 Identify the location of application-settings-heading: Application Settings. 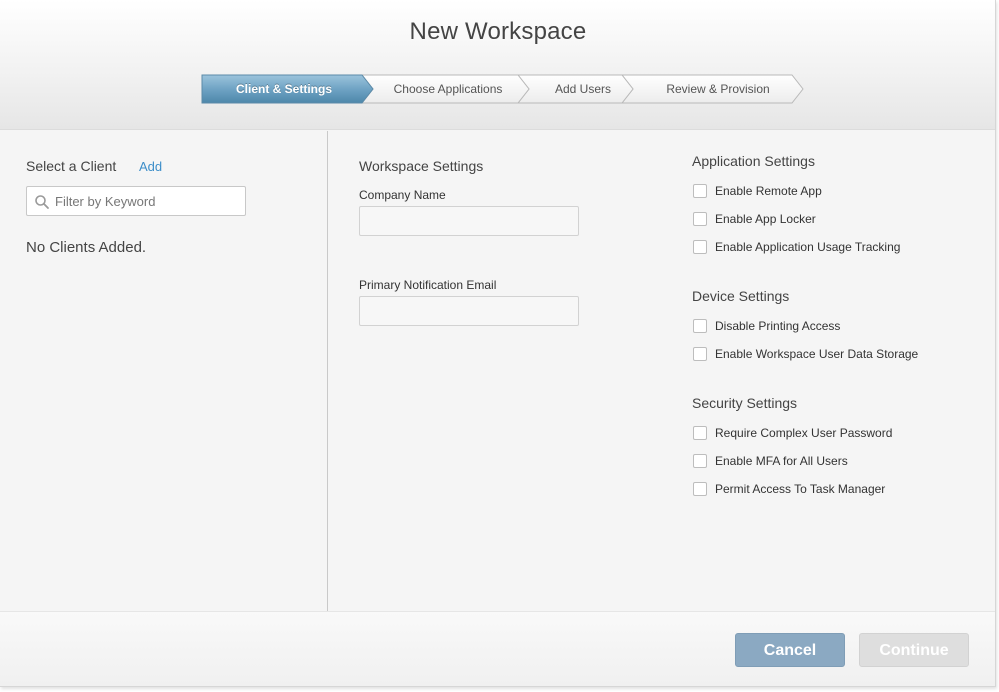
(753, 161).